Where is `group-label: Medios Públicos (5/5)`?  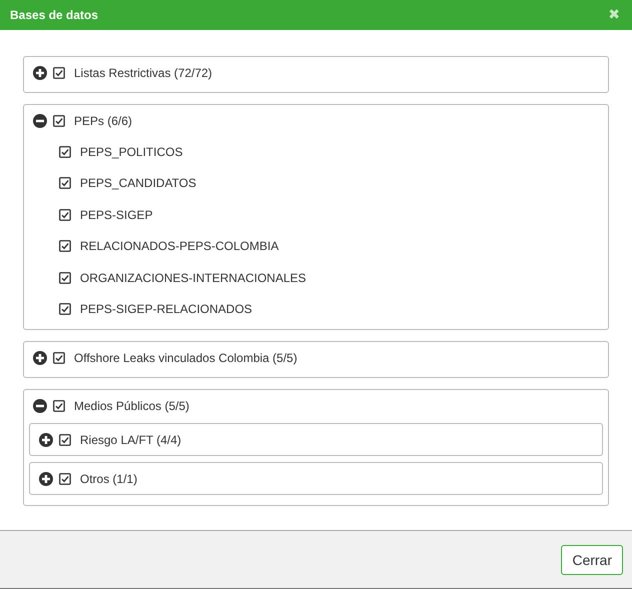
group-label: Medios Públicos (5/5) is located at coordinates (132, 405).